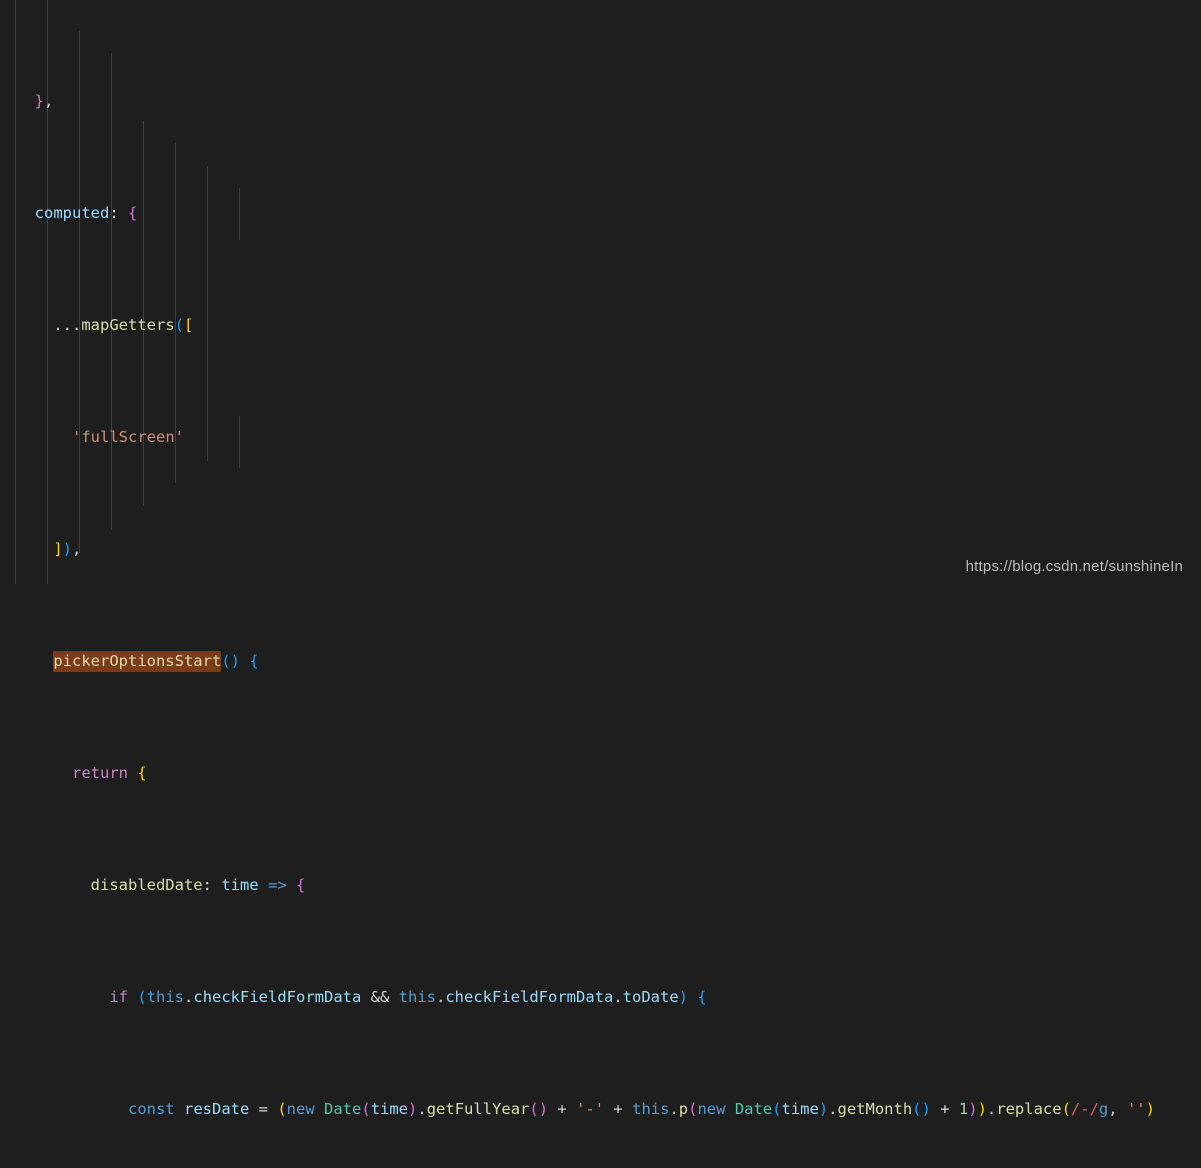 The height and width of the screenshot is (1168, 1201). What do you see at coordinates (600, 773) in the screenshot?
I see `code-line: return {` at bounding box center [600, 773].